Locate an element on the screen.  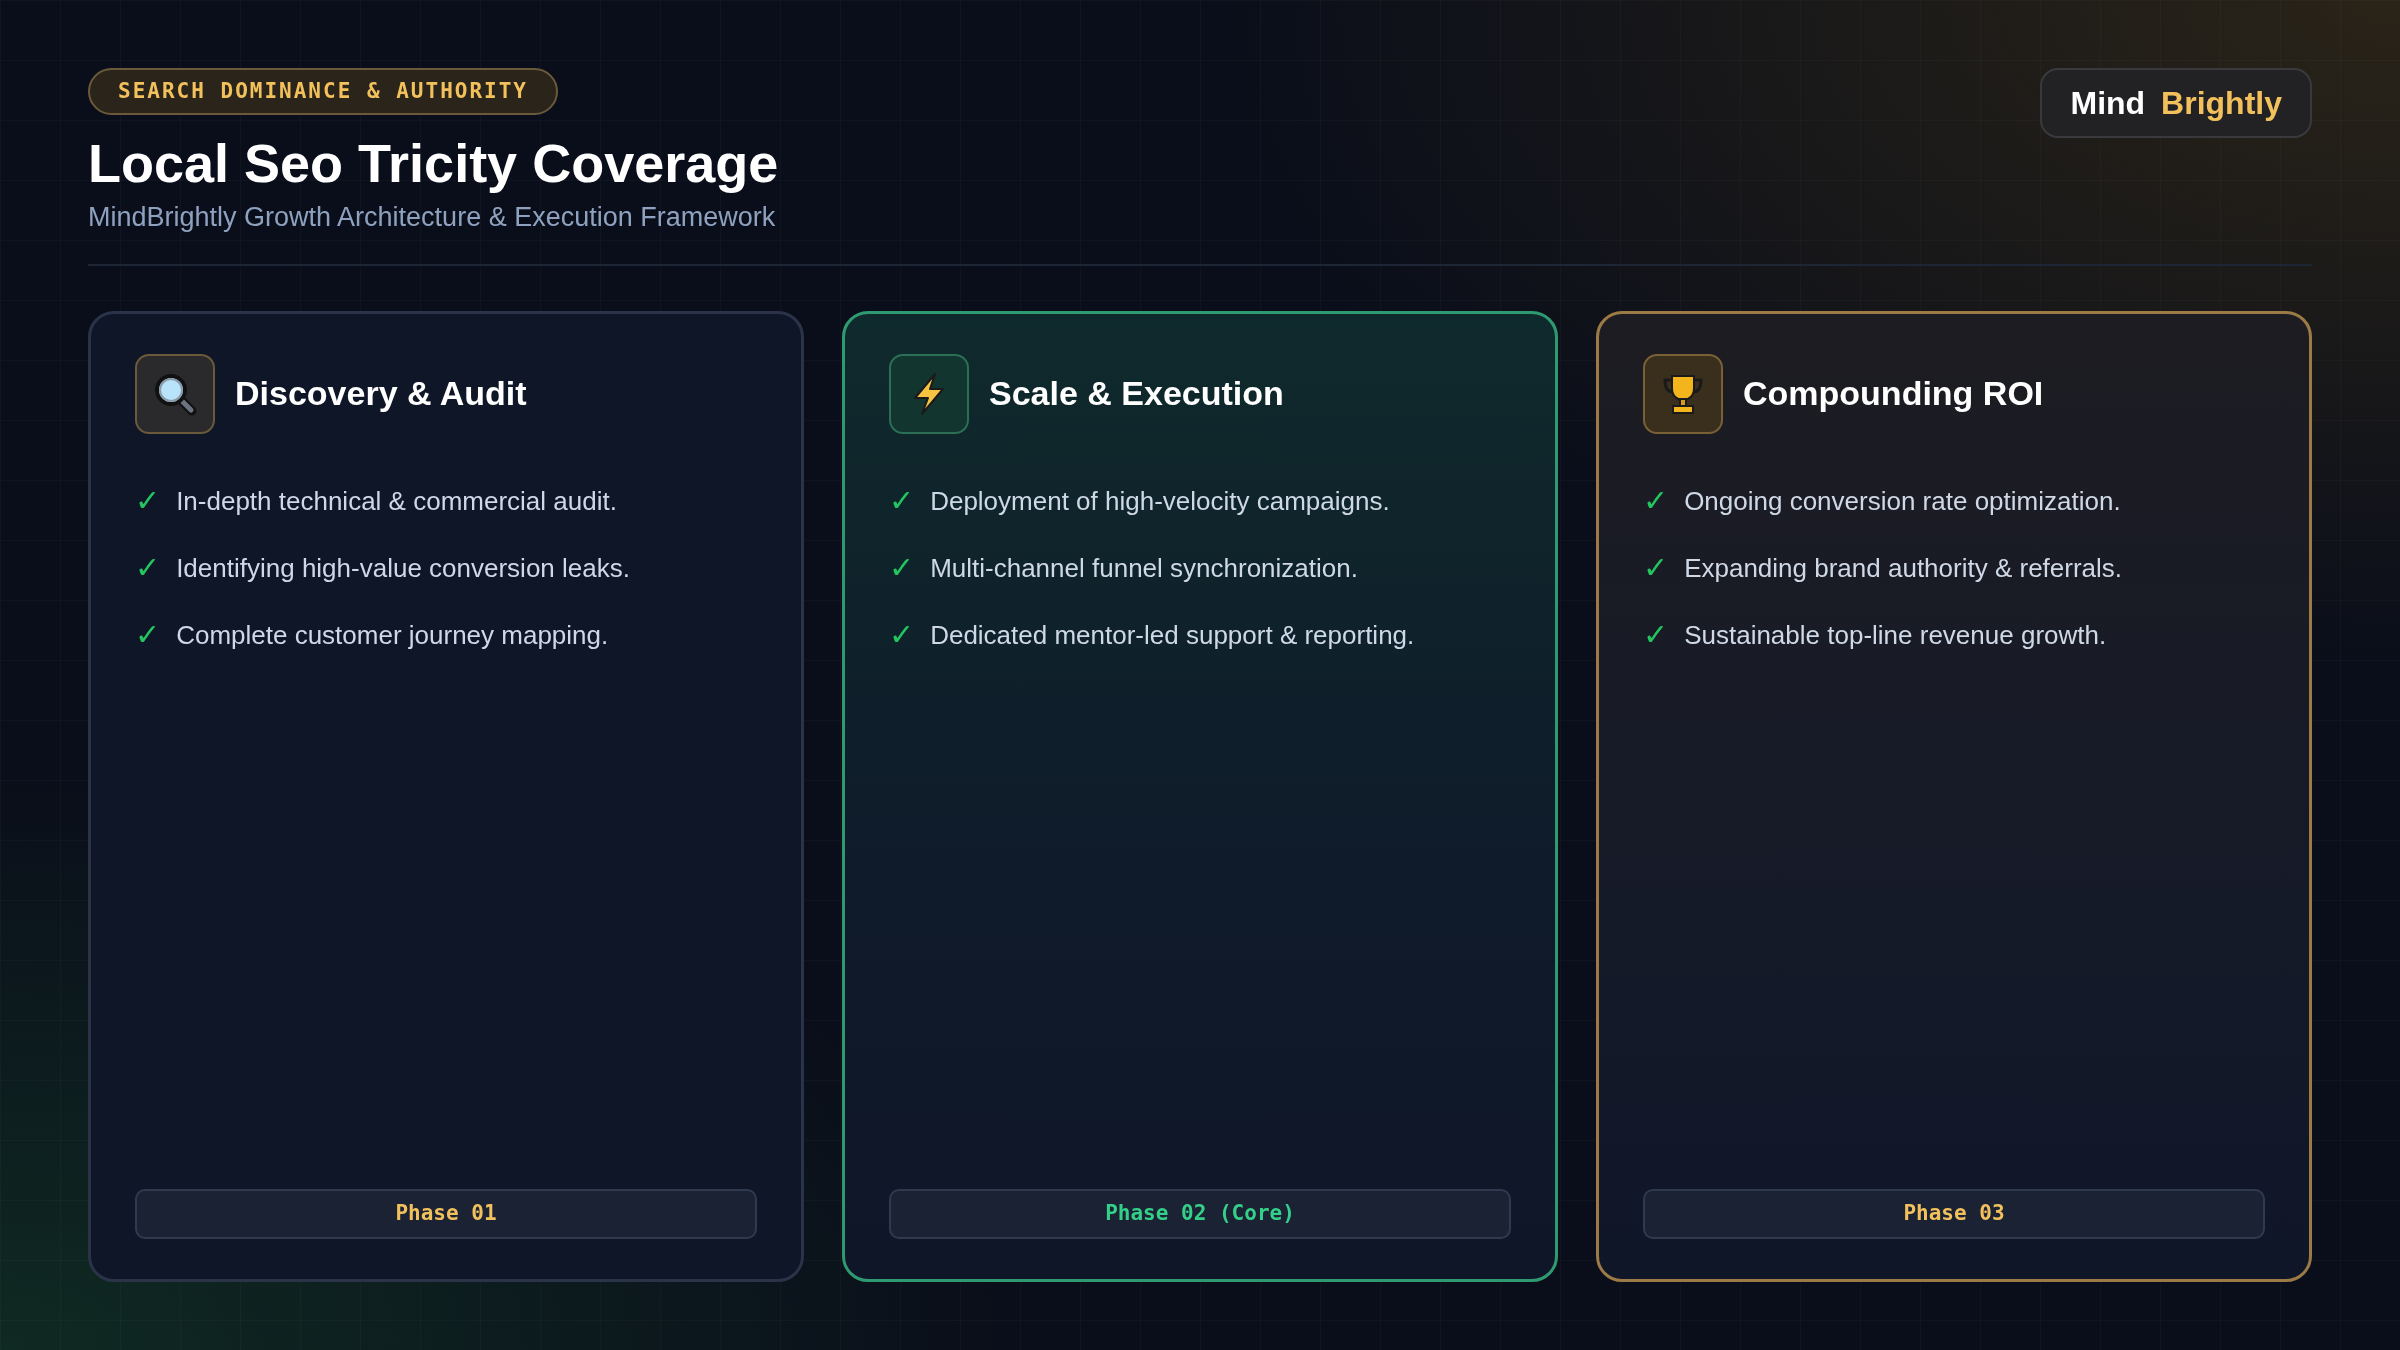
card-title: Compounding ROI is located at coordinates (1893, 393).